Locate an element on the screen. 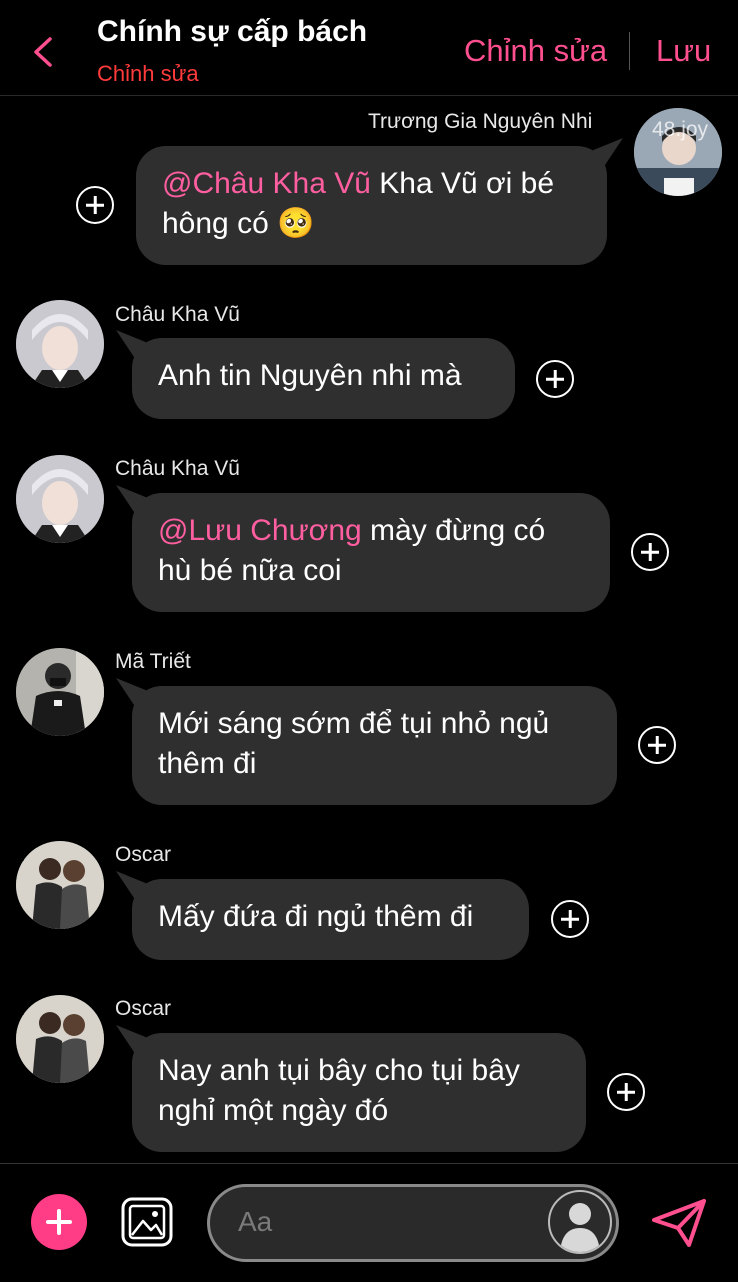 This screenshot has height=1282, width=738. message-line: @Lưu Chương mày đừng có is located at coordinates (371, 531).